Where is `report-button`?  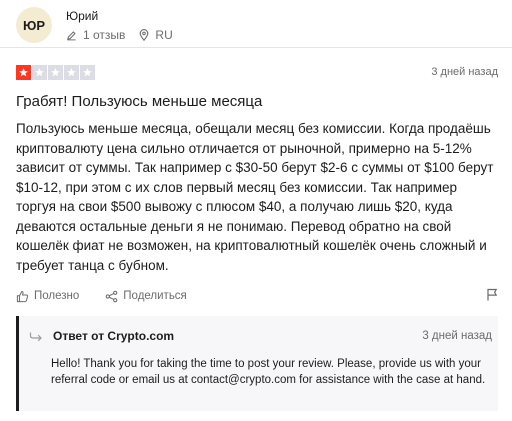
report-button is located at coordinates (492, 297).